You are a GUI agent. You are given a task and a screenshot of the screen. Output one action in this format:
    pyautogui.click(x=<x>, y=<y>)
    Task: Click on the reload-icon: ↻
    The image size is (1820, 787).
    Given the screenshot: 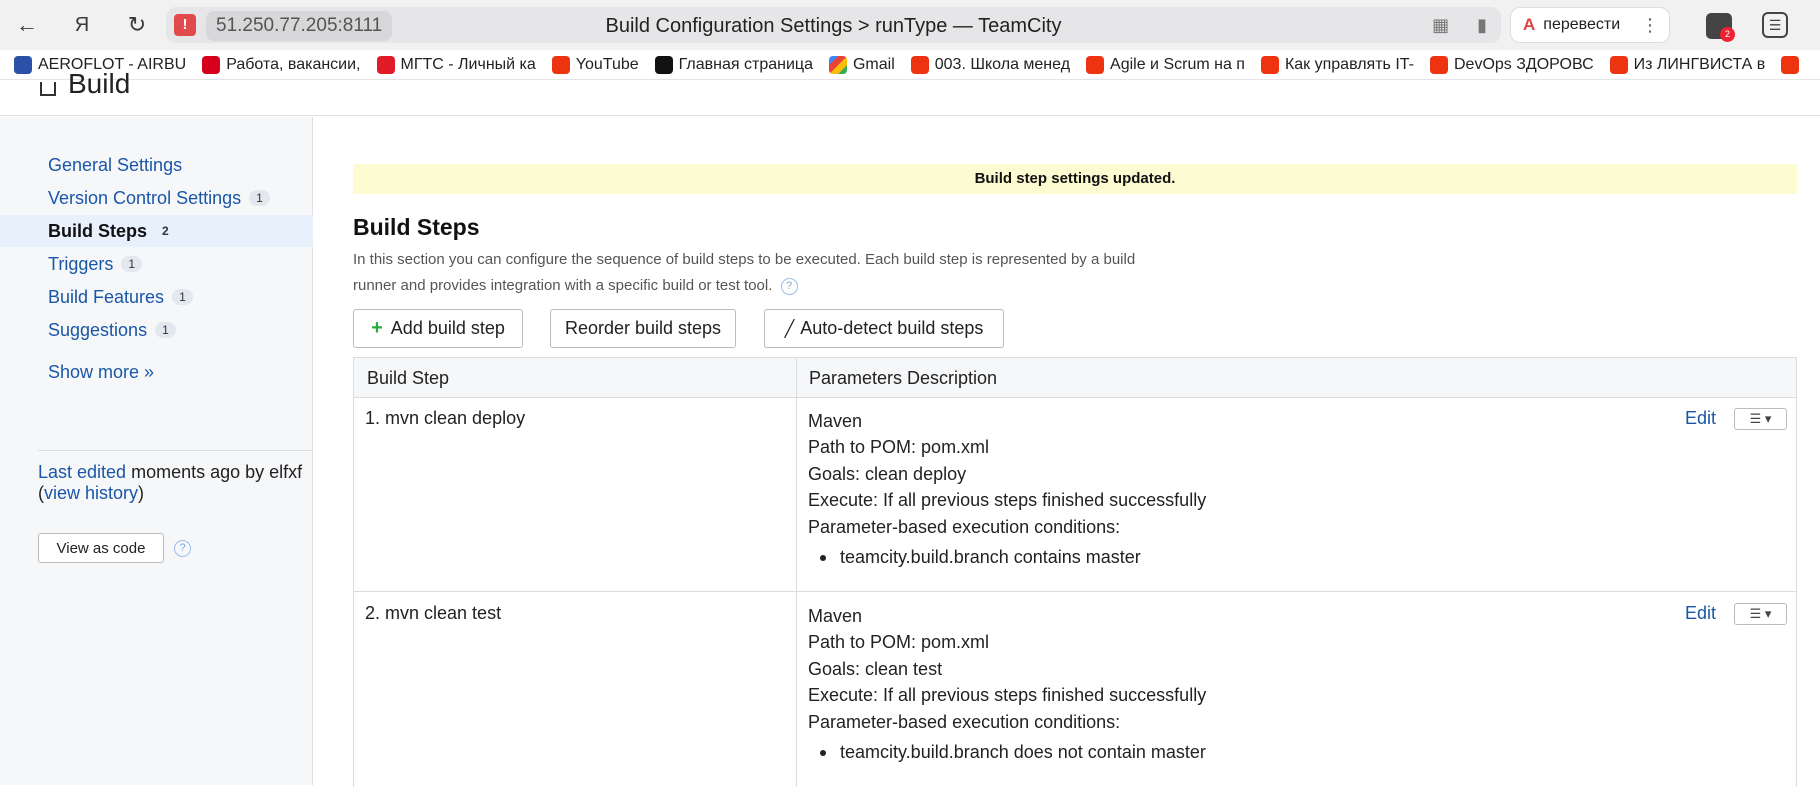 What is the action you would take?
    pyautogui.click(x=137, y=25)
    